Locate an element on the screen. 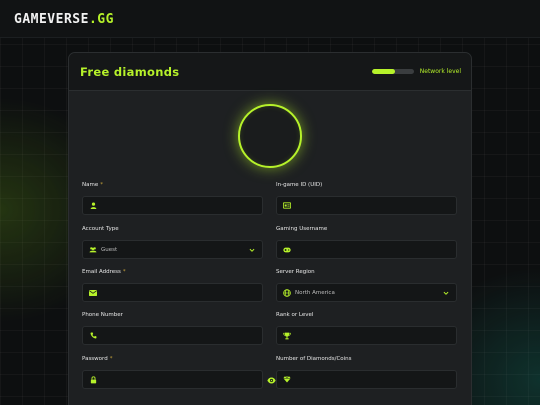  rank-input is located at coordinates (366, 335).